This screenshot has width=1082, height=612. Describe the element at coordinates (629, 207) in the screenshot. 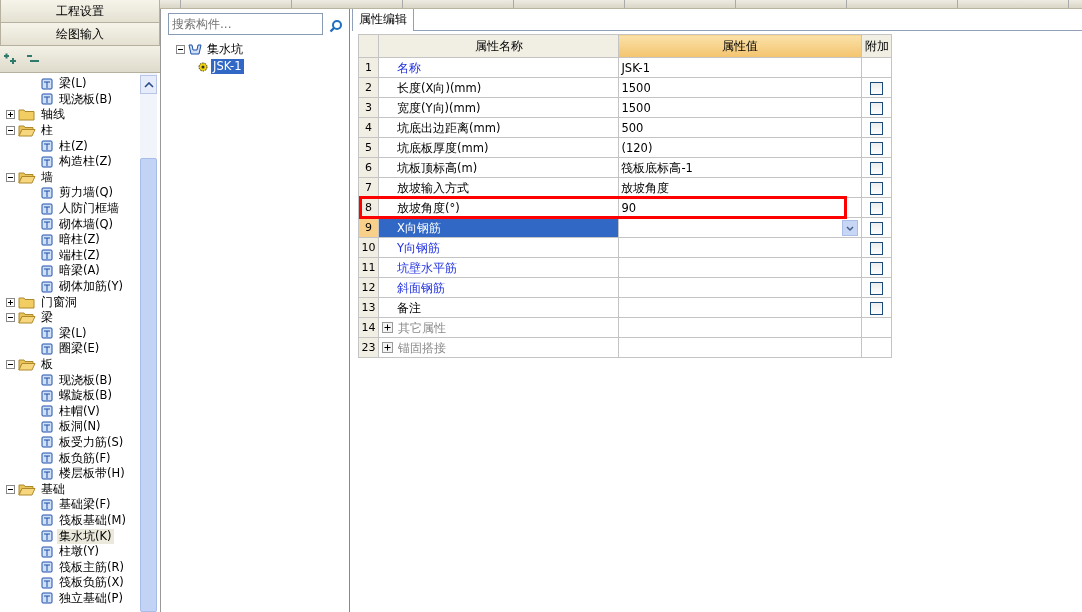

I see `property-value: 90` at that location.